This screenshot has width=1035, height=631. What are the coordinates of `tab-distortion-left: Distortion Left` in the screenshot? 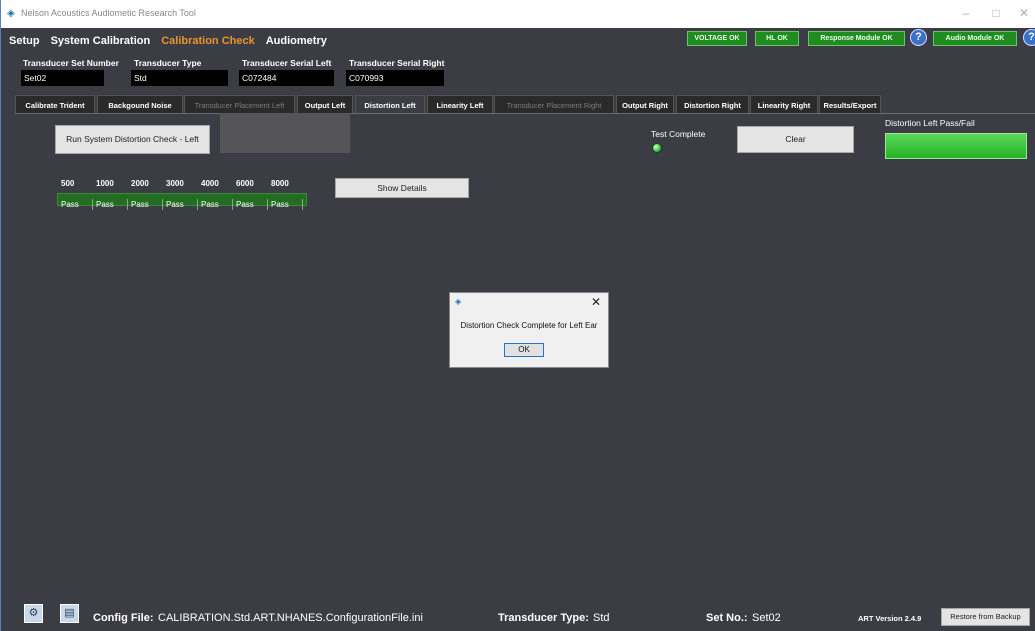 It's located at (390, 104).